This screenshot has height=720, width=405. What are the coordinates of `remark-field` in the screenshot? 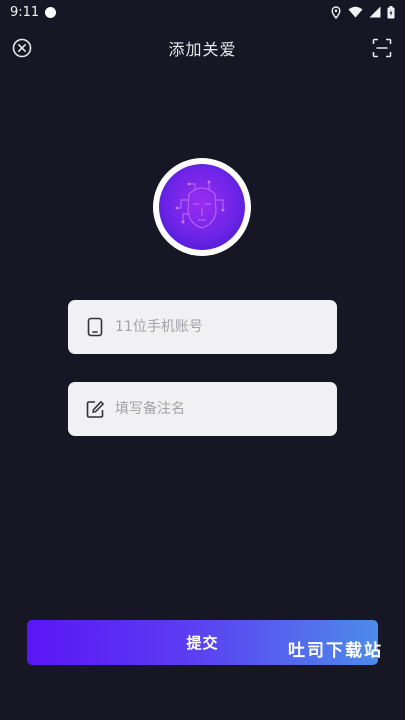 It's located at (202, 409).